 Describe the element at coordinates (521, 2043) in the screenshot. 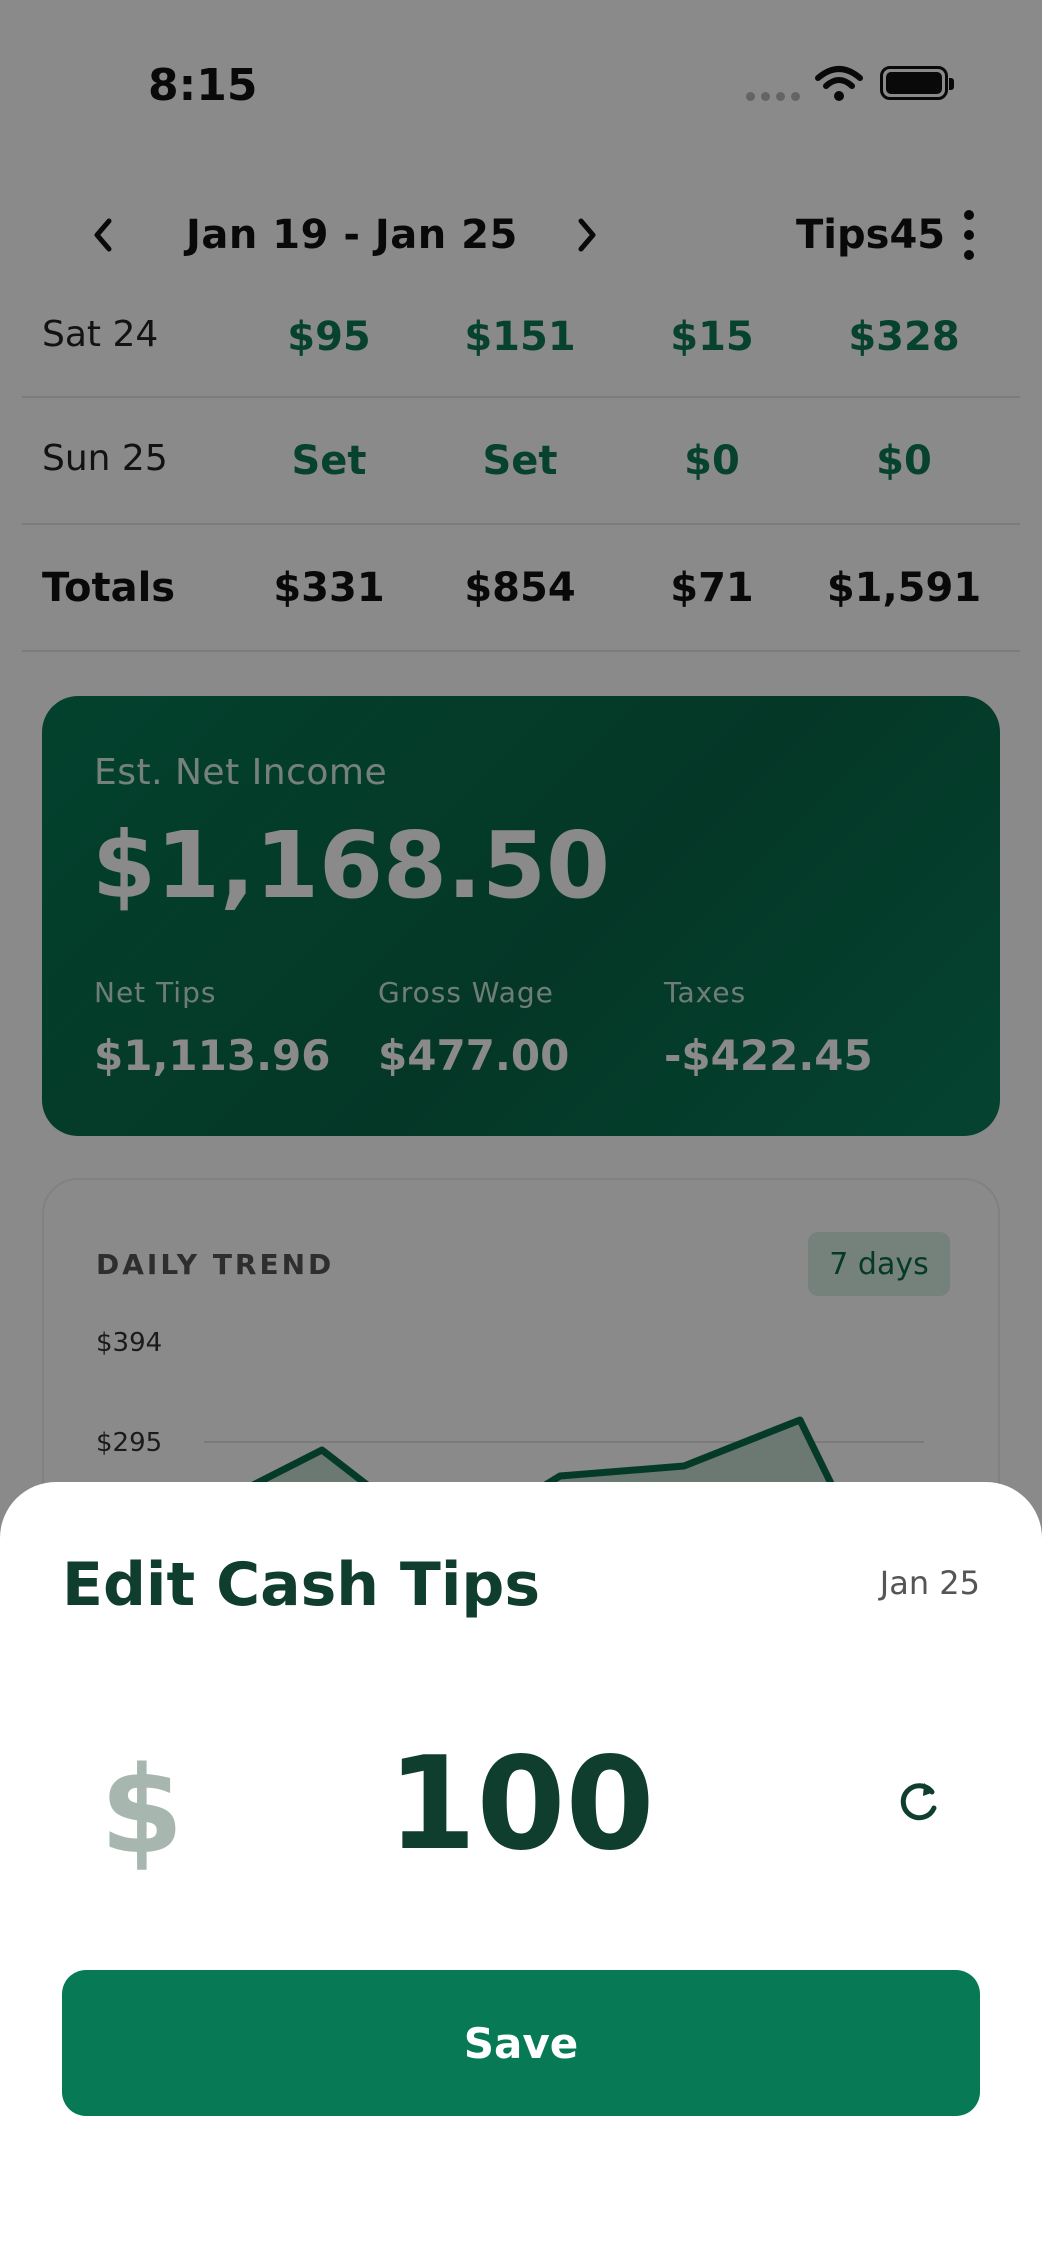

I see `save-button: Save` at that location.